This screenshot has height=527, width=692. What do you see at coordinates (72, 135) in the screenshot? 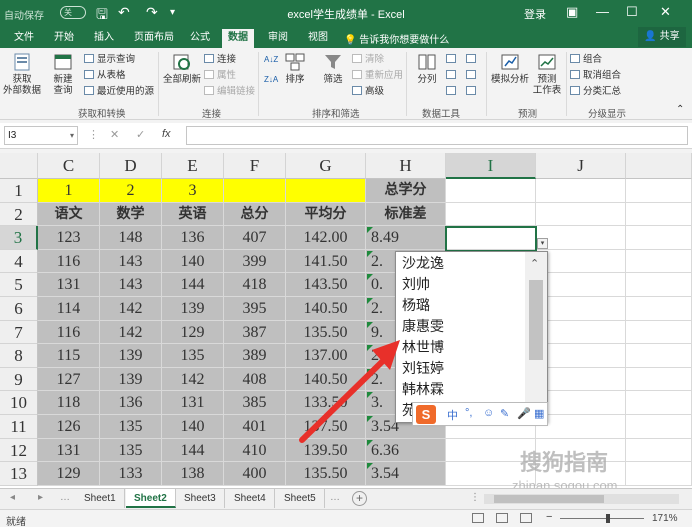
I see `chevron-down-icon: ▾` at bounding box center [72, 135].